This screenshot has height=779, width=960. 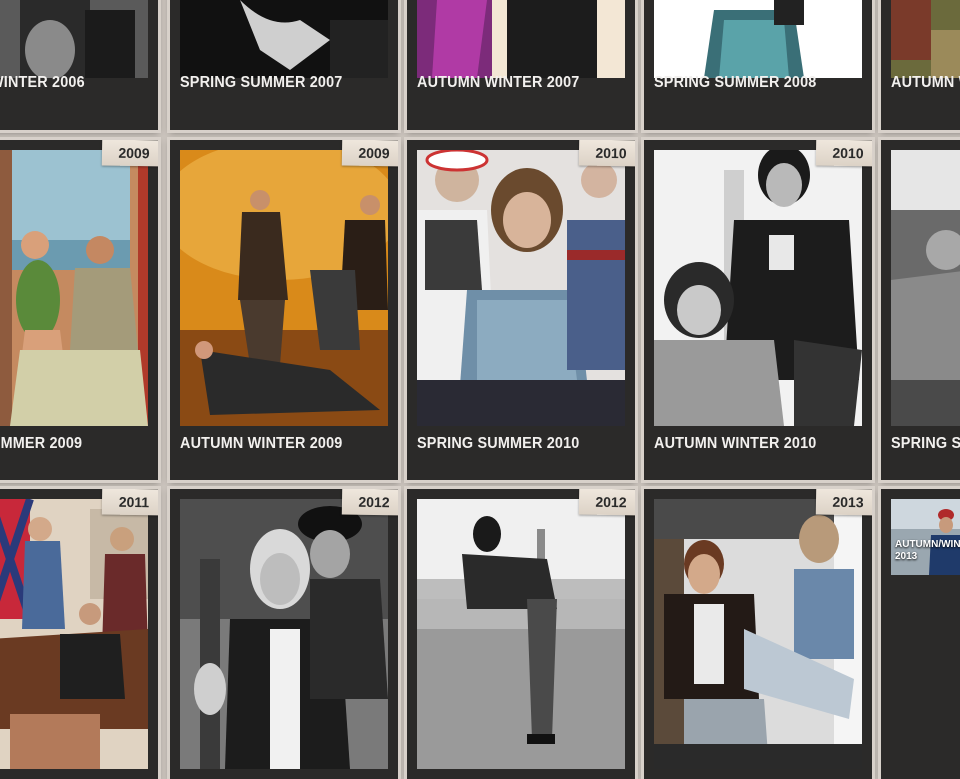 What do you see at coordinates (498, 444) in the screenshot?
I see `collection-label: SPRING SUMMER 2010` at bounding box center [498, 444].